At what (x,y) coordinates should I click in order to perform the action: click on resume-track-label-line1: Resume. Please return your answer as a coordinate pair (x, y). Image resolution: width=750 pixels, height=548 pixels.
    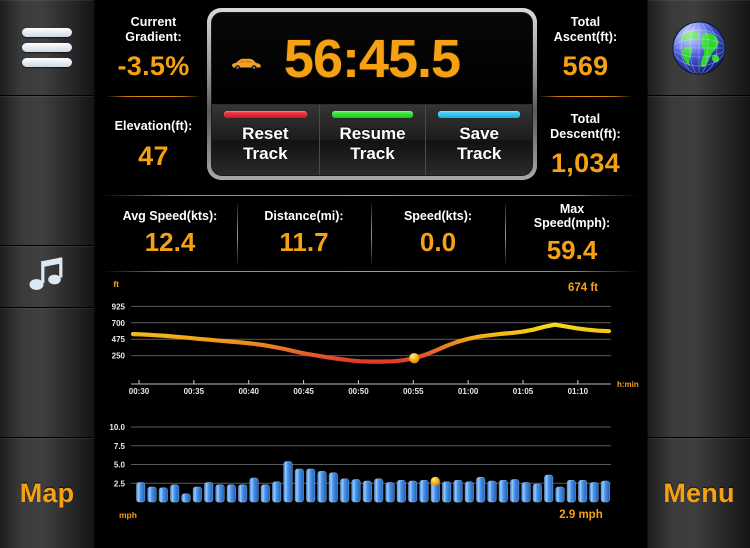
    Looking at the image, I should click on (372, 133).